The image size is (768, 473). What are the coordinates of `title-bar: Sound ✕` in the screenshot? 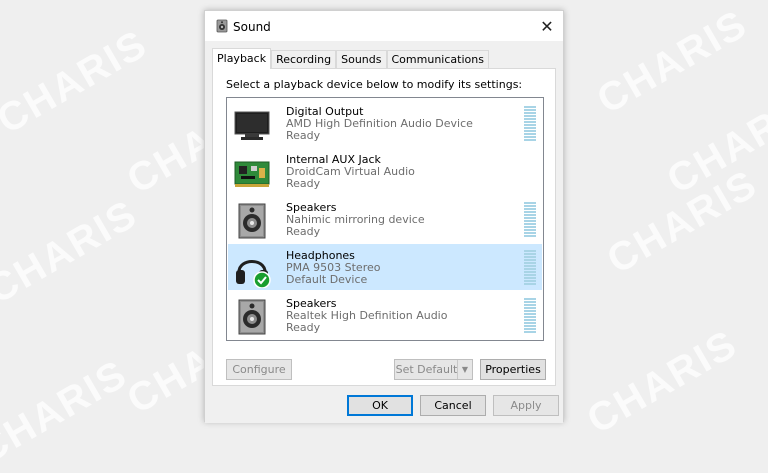 It's located at (384, 26).